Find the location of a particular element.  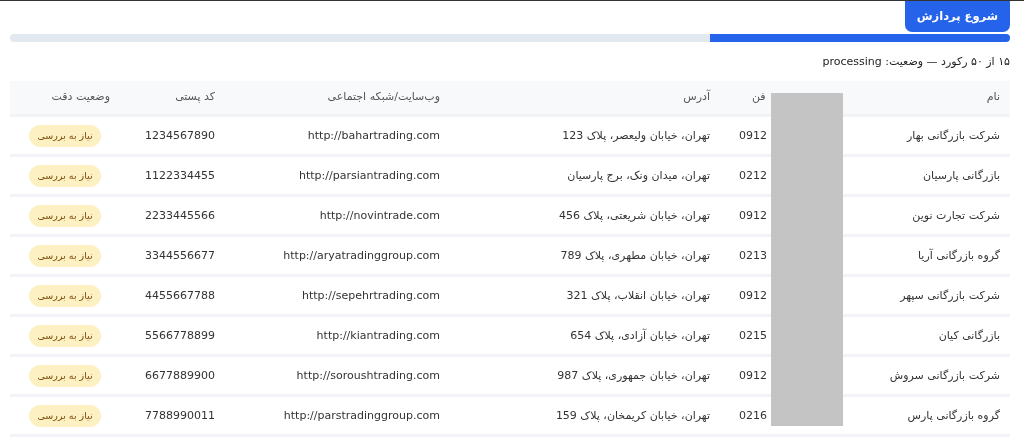

table-cell: بازرگانی پارسیان is located at coordinates (961, 175).